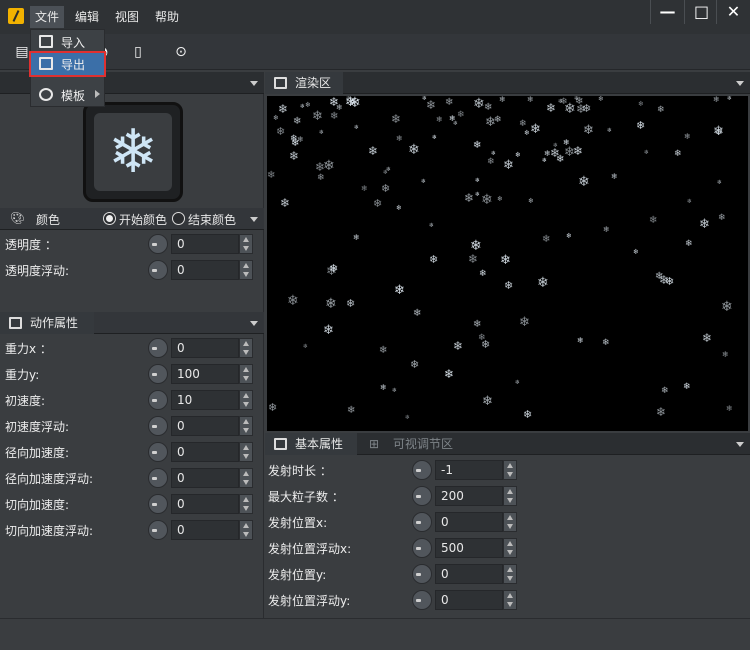 This screenshot has height=650, width=750. What do you see at coordinates (304, 83) in the screenshot?
I see `render-panel-tab: 渲染区` at bounding box center [304, 83].